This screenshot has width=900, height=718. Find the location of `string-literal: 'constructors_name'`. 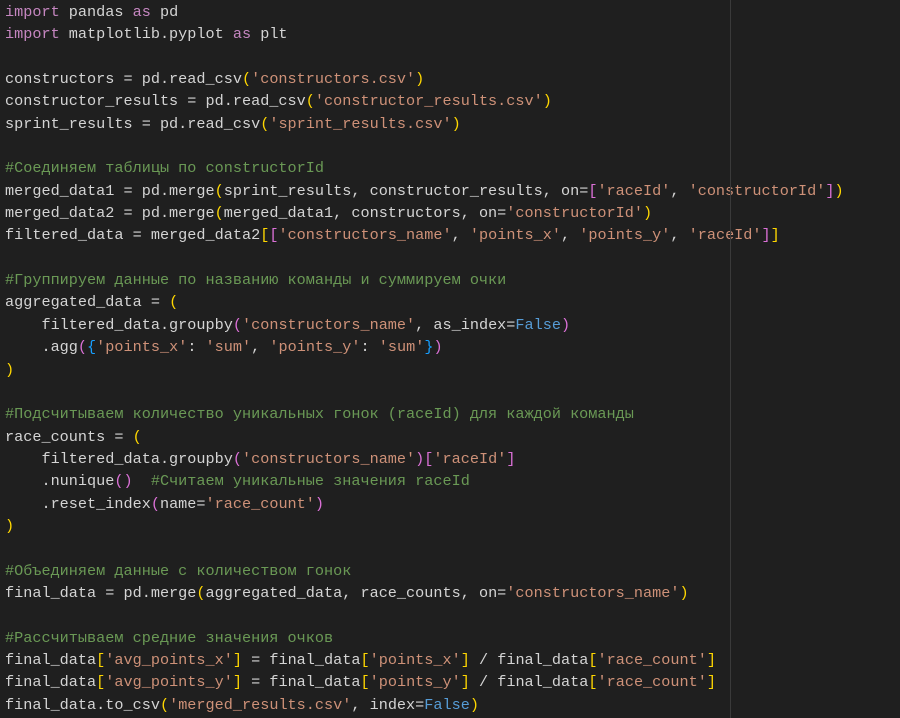

string-literal: 'constructors_name' is located at coordinates (365, 235).